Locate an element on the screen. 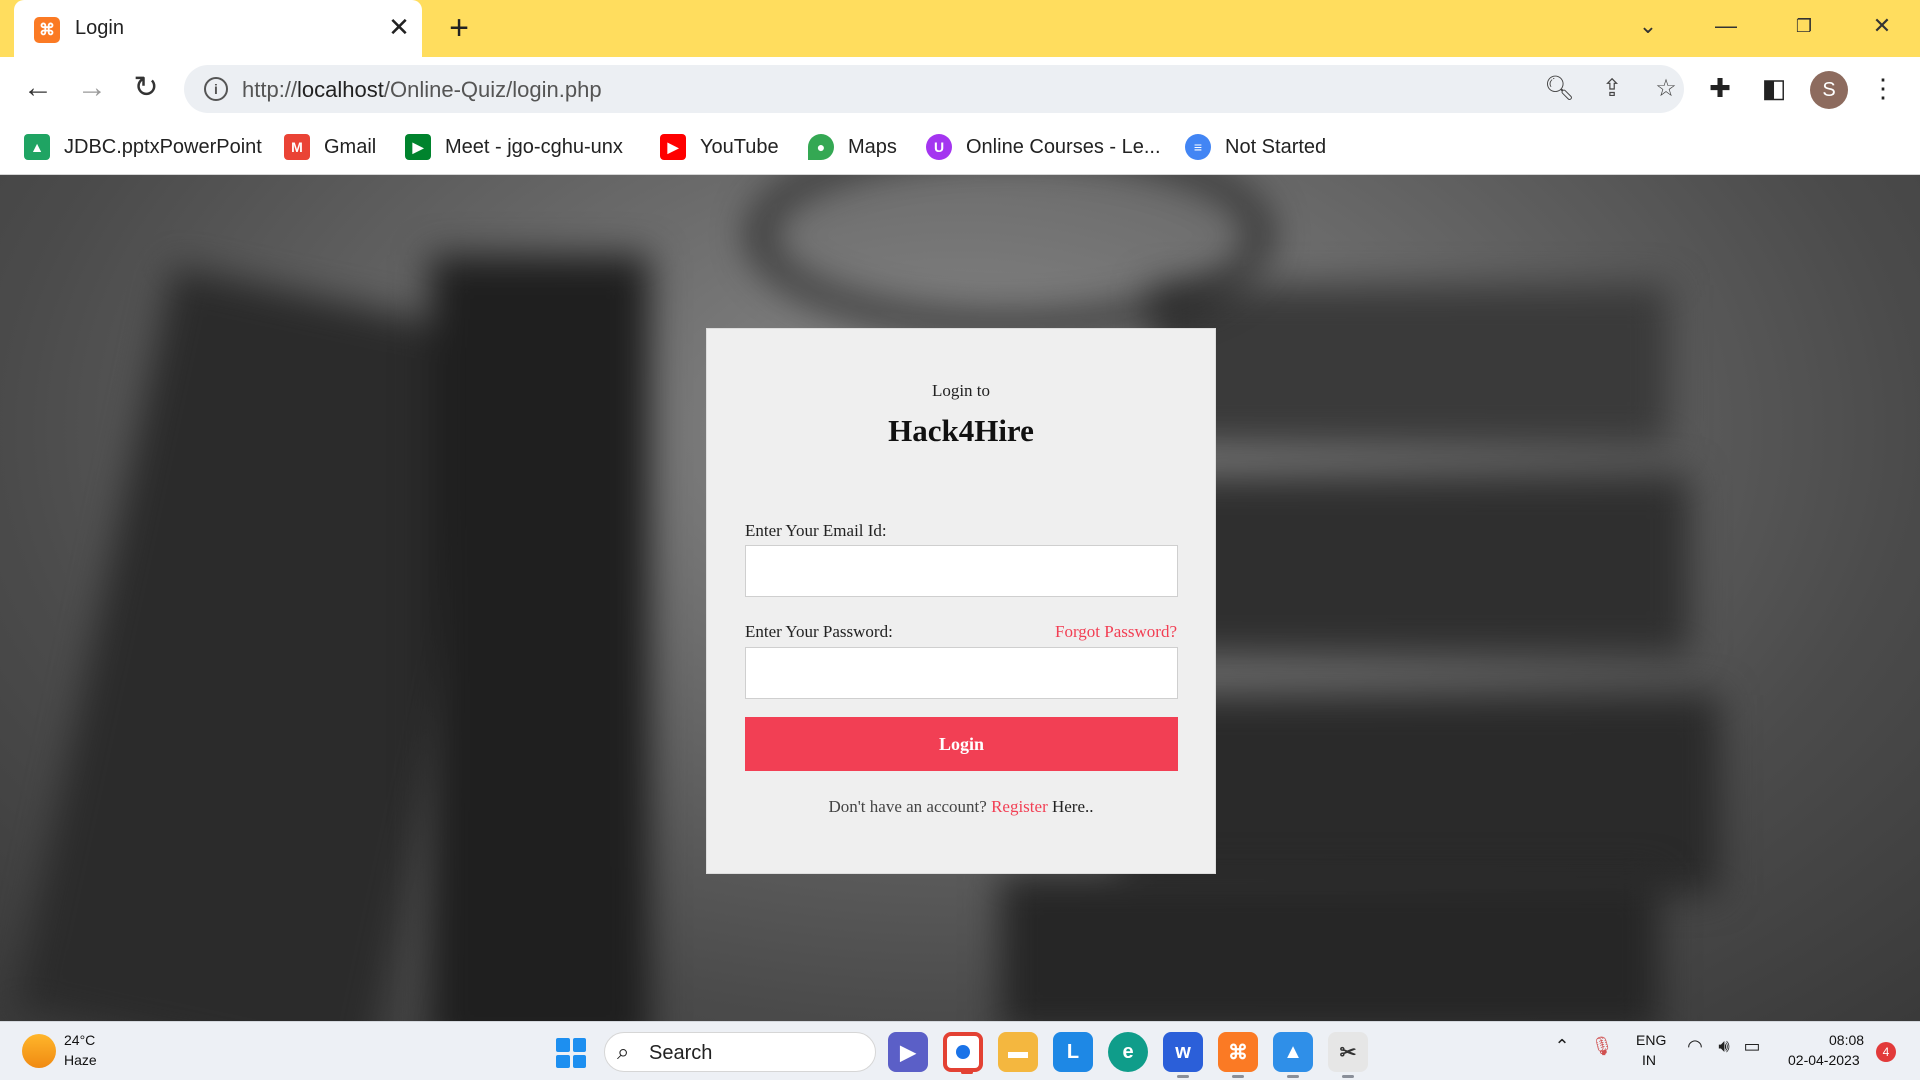 The image size is (1920, 1080). tab-search-icon: ⌄ is located at coordinates (1648, 26).